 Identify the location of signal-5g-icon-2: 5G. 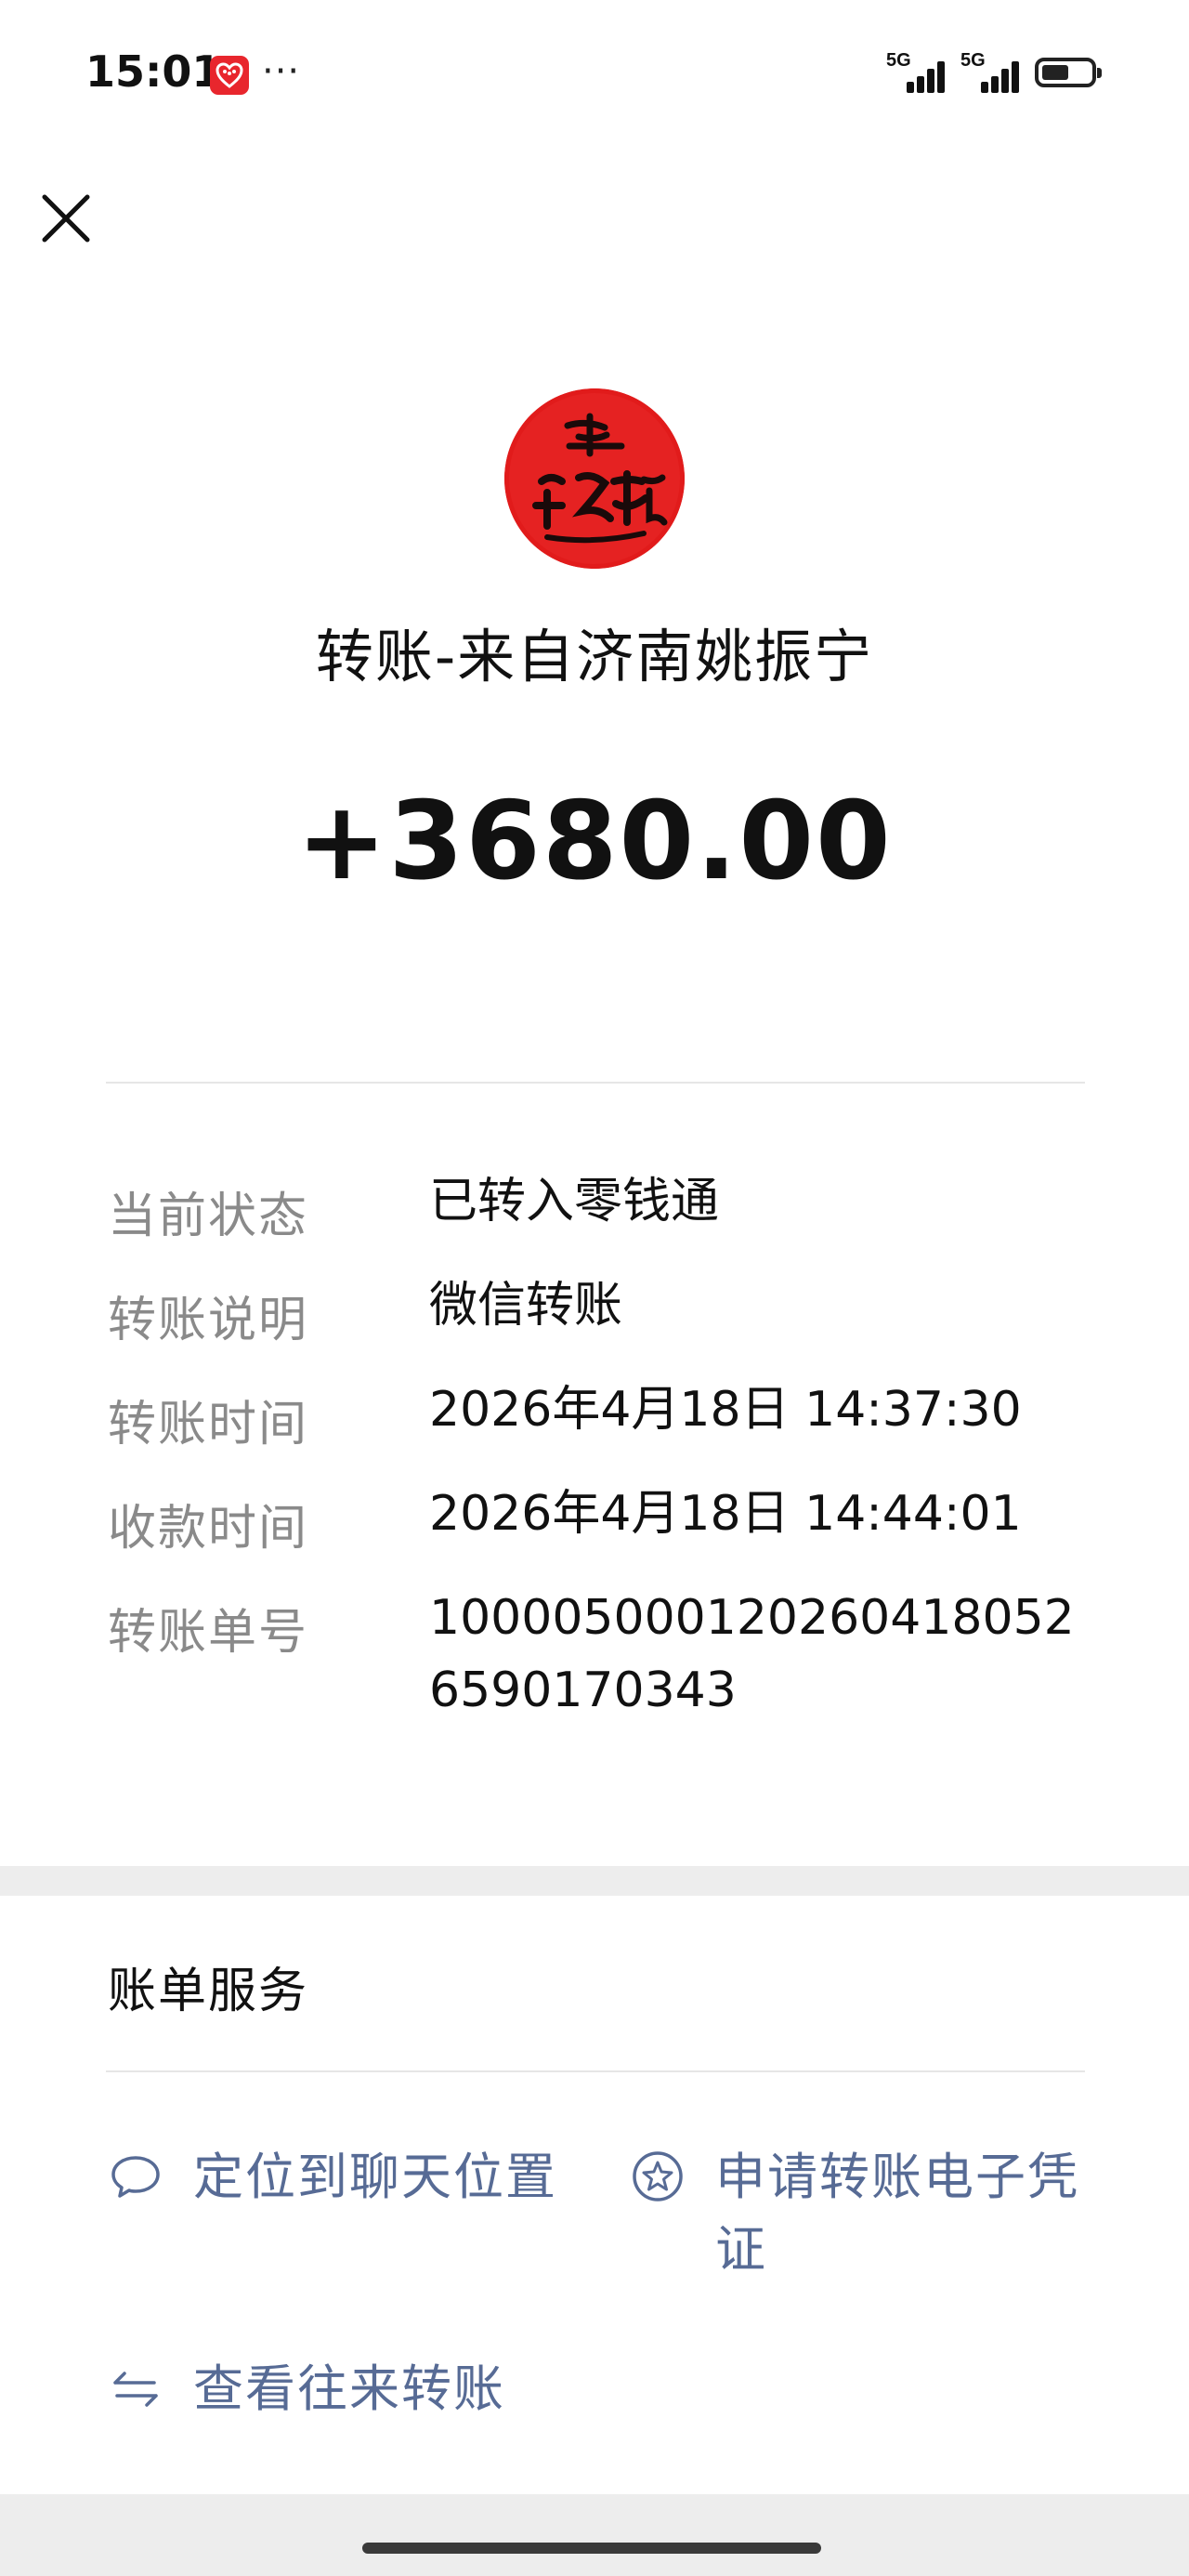
(990, 72).